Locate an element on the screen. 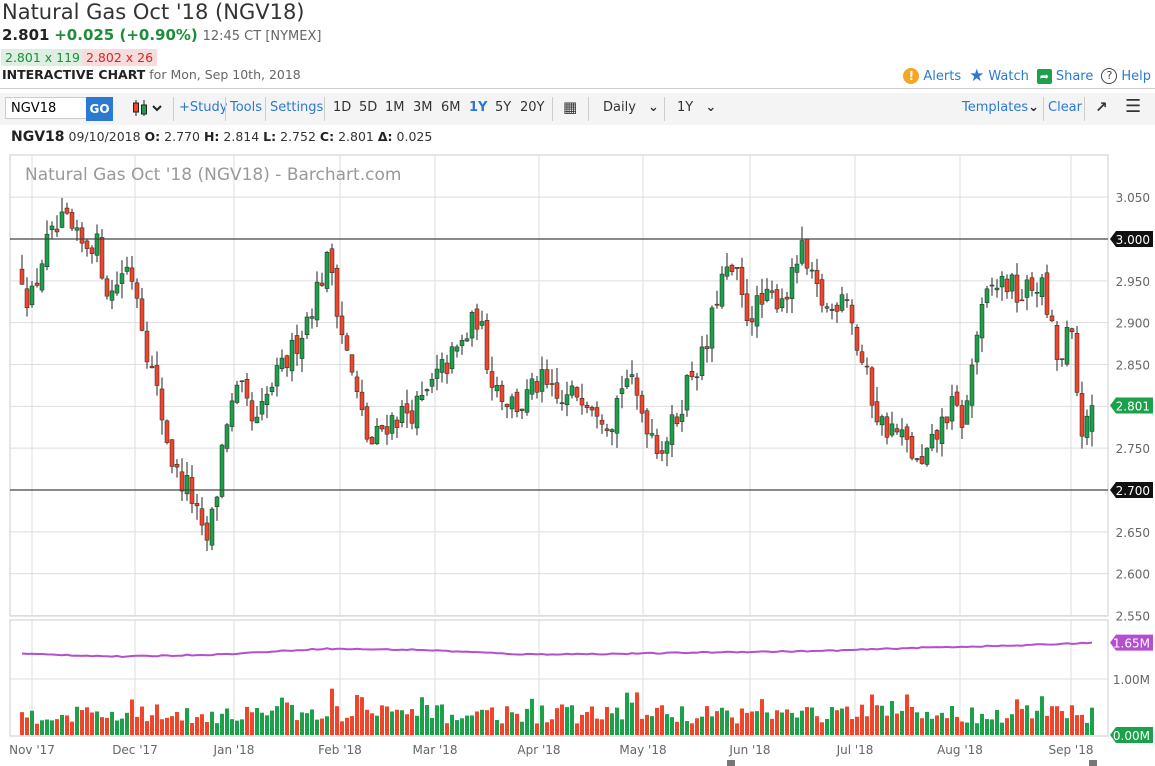 Image resolution: width=1155 pixels, height=766 pixels. x-tick-label: Jan '18 is located at coordinates (234, 750).